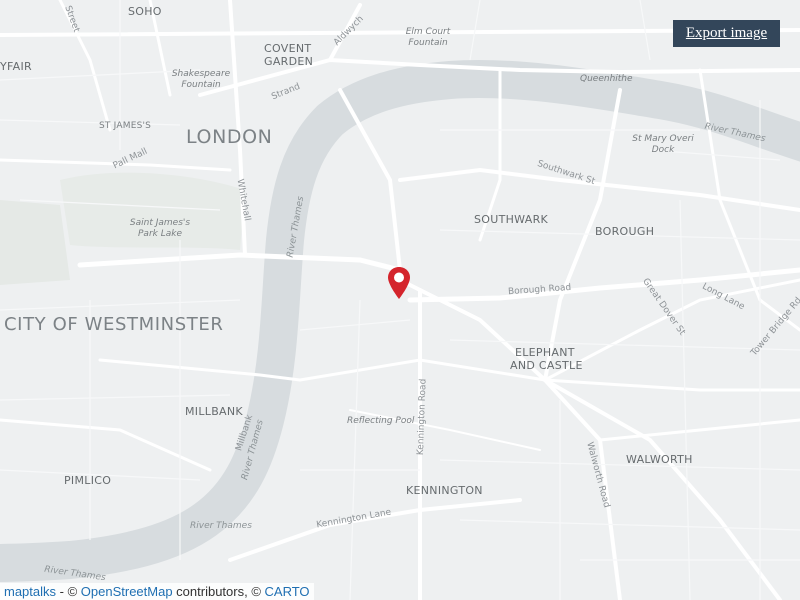 The width and height of the screenshot is (800, 600). I want to click on park-st-james, so click(152, 211).